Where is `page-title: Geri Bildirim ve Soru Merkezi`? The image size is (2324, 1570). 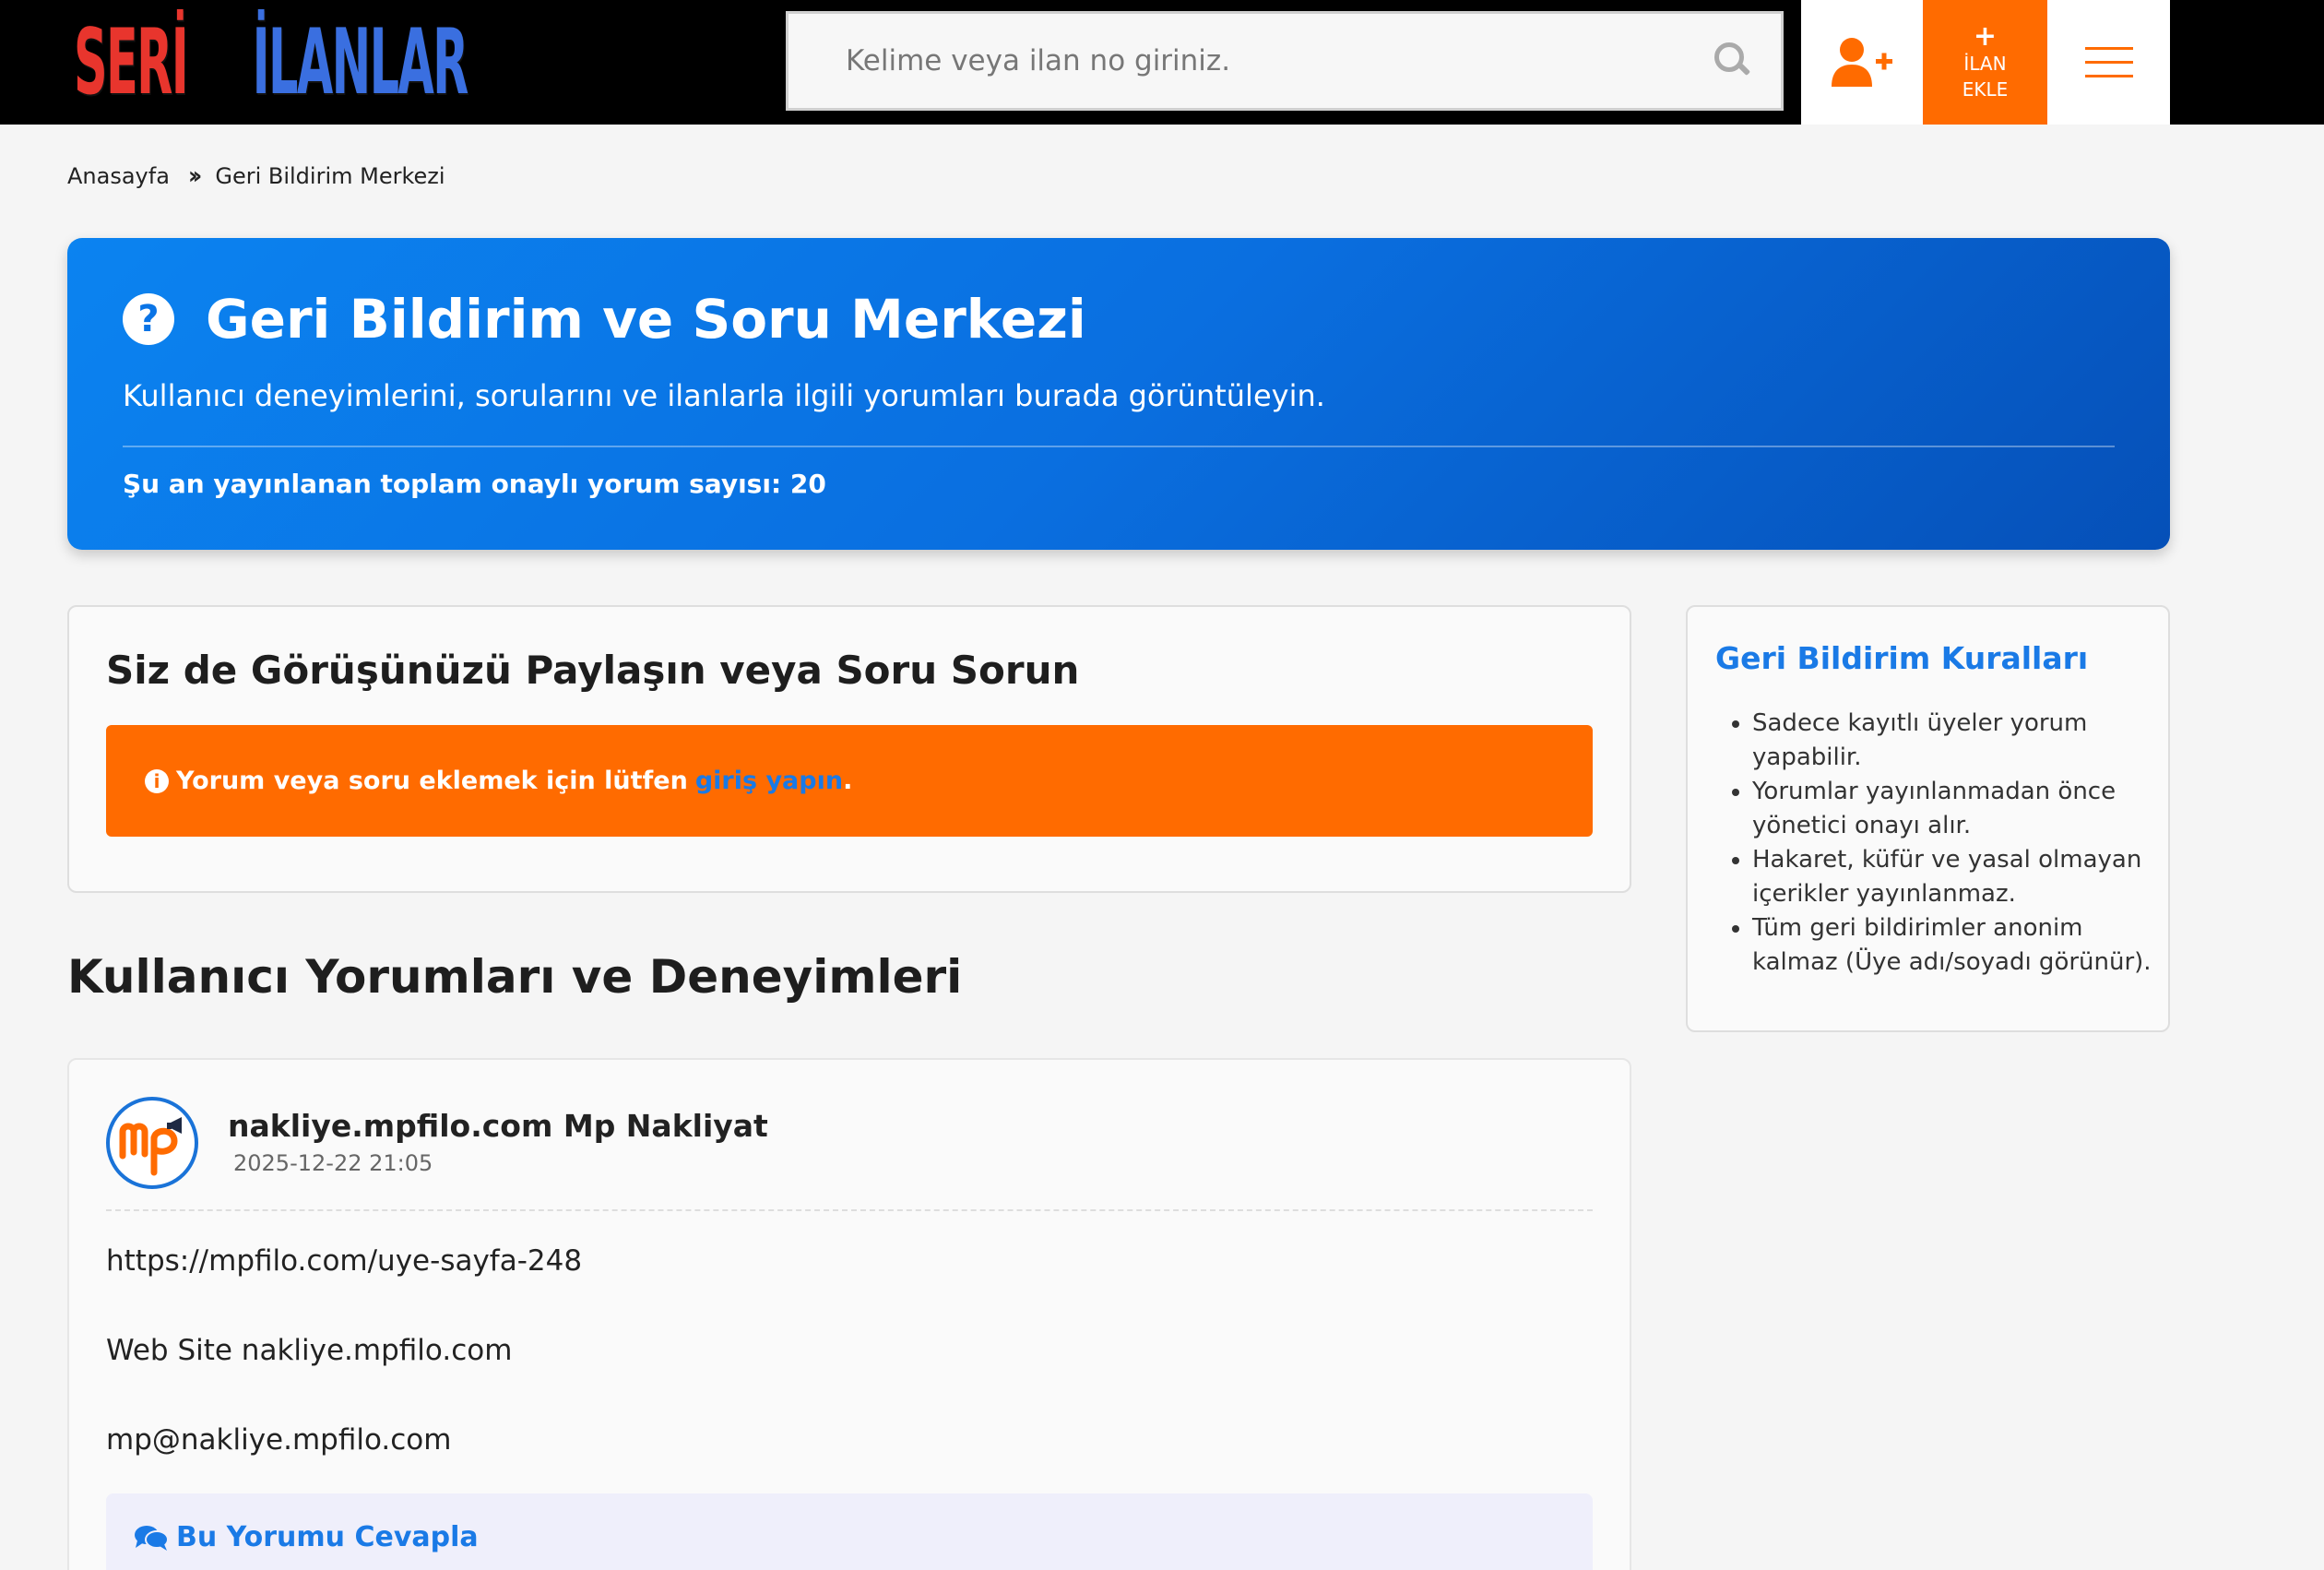 page-title: Geri Bildirim ve Soru Merkezi is located at coordinates (646, 319).